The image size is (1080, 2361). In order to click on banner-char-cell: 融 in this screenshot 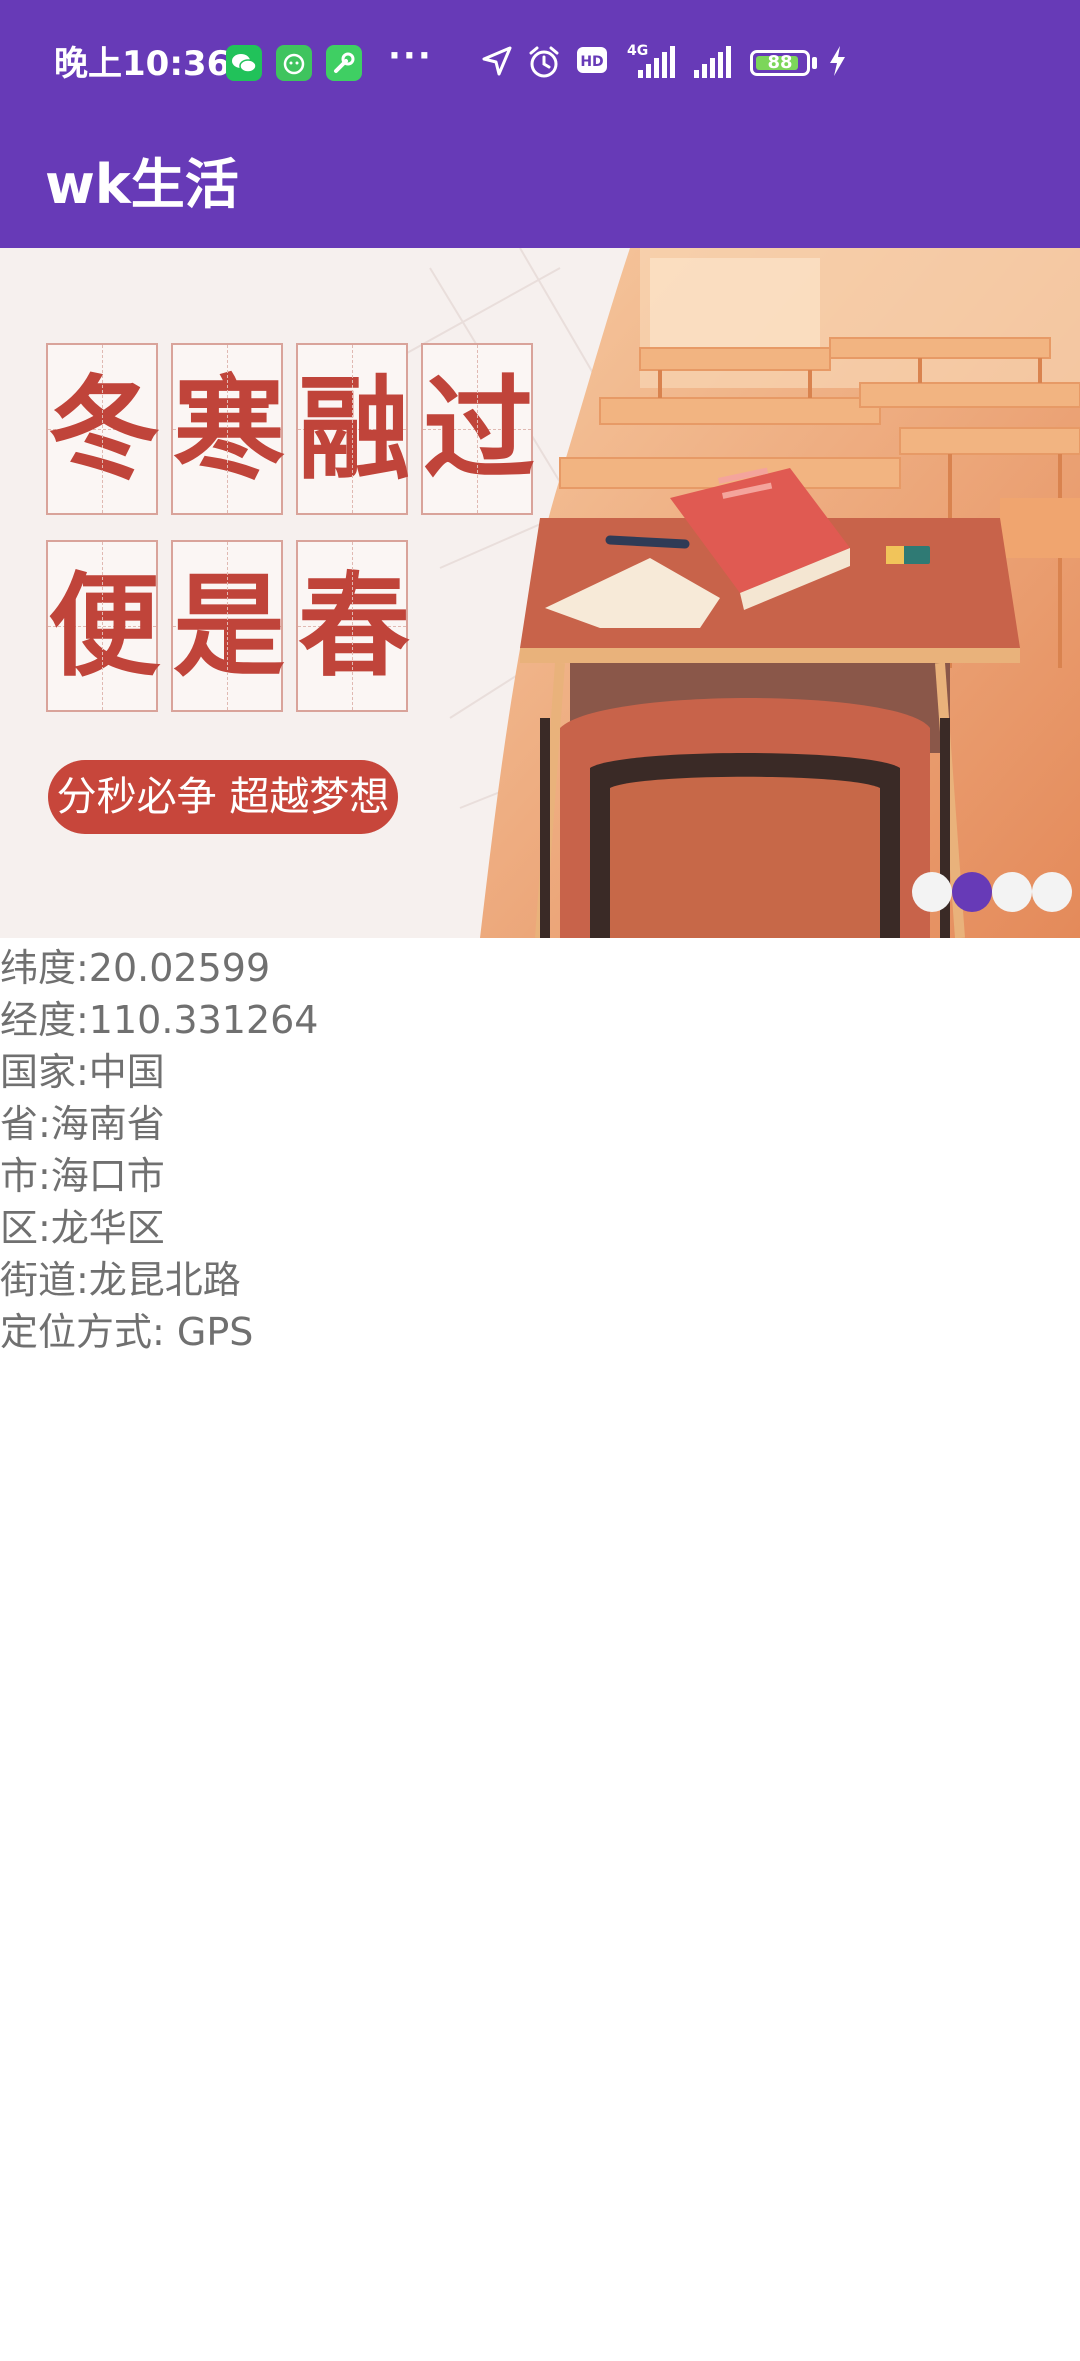, I will do `click(353, 429)`.